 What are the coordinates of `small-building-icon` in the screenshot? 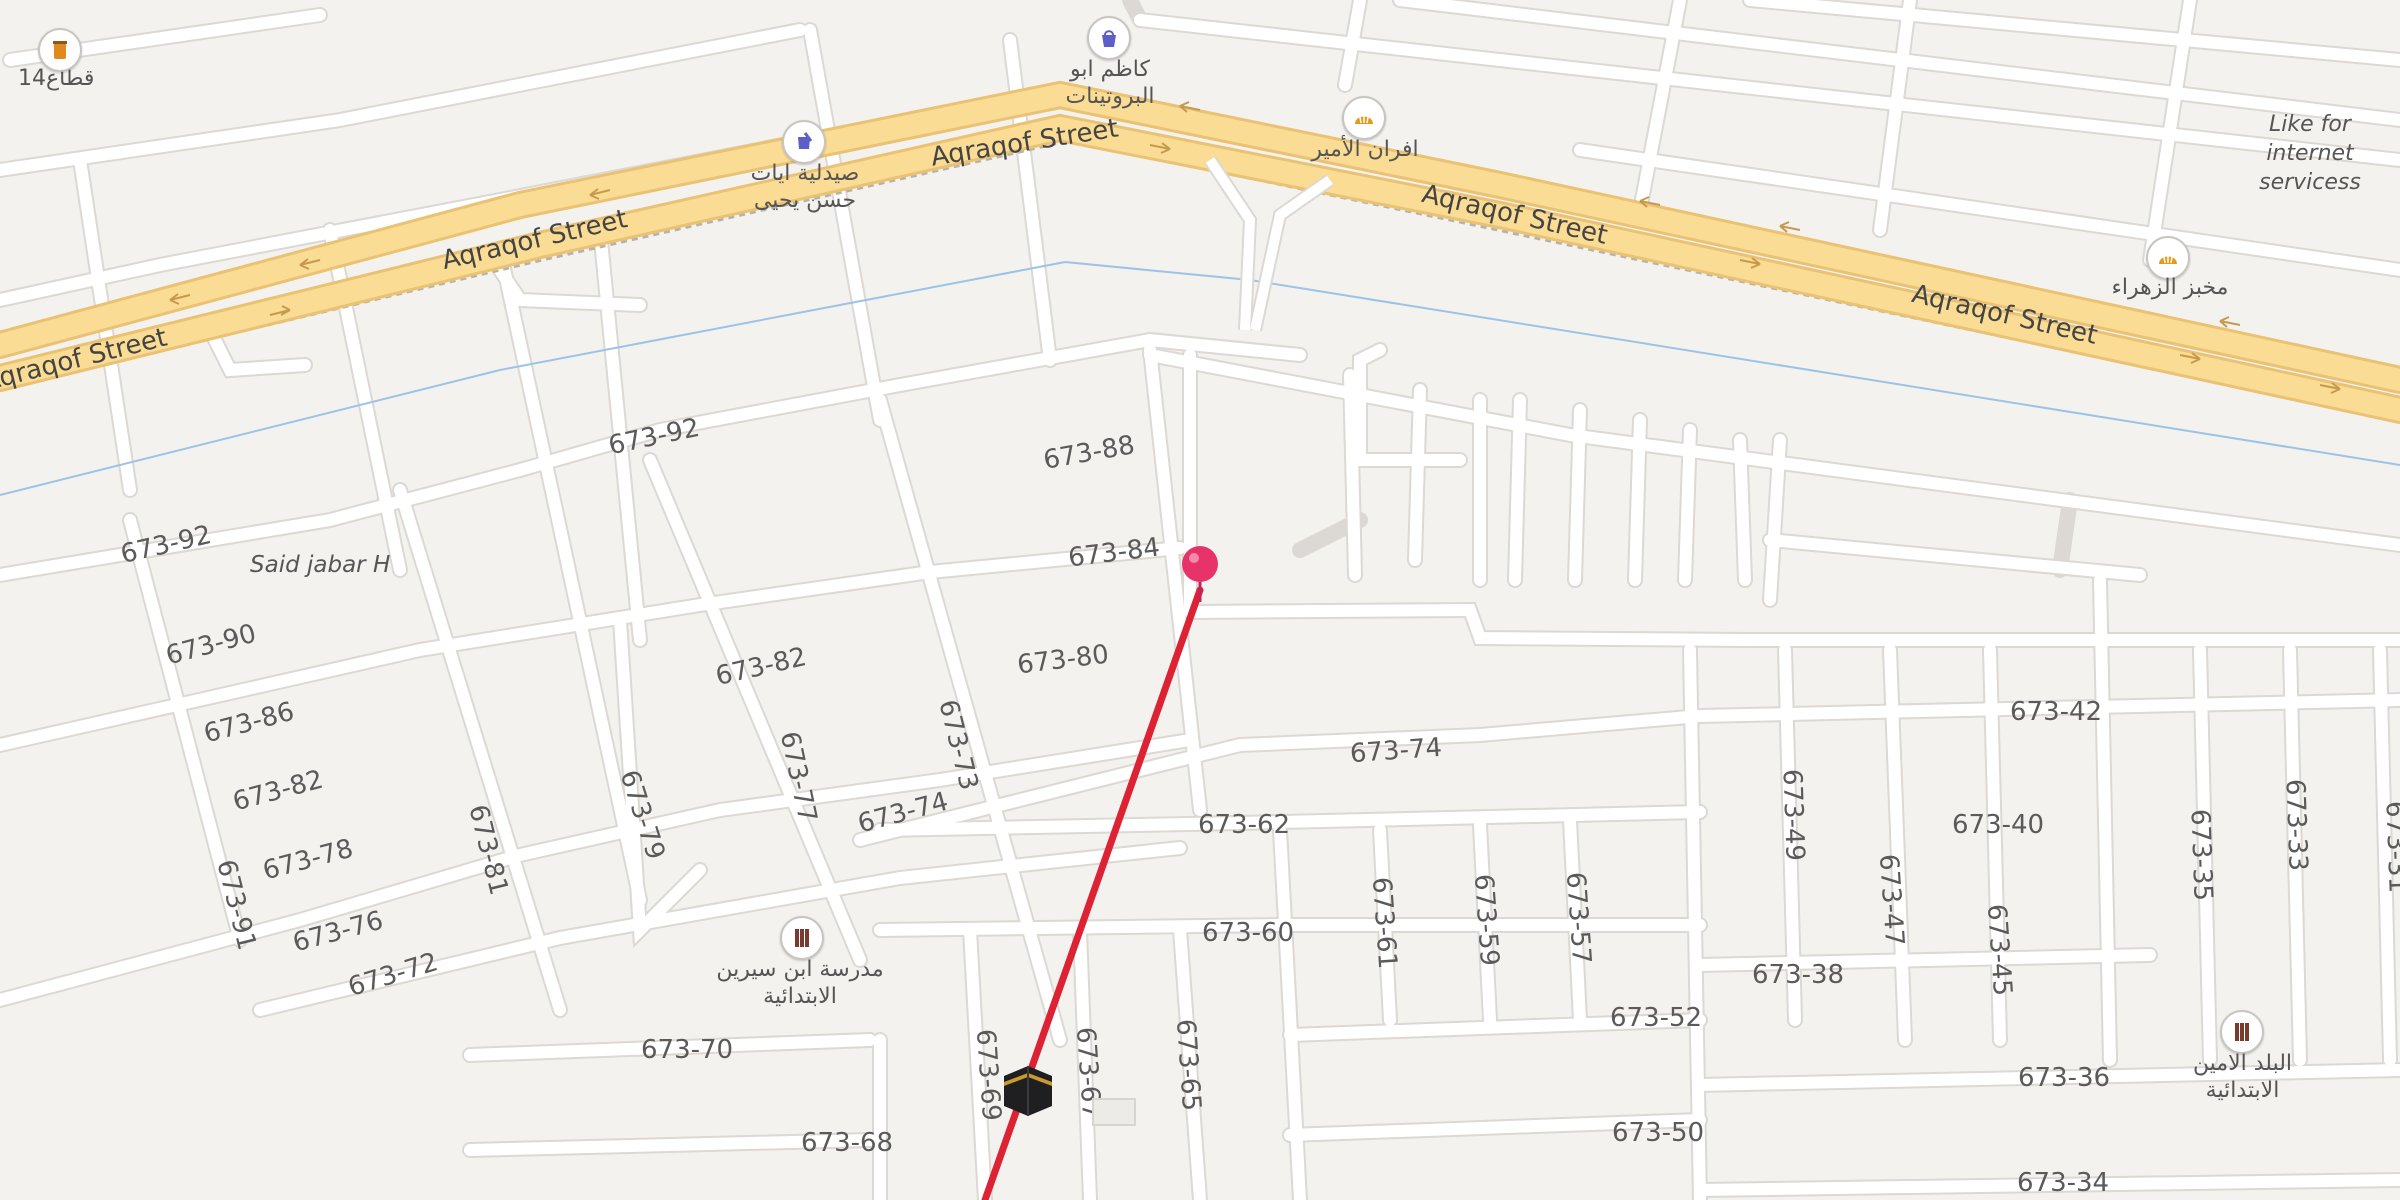 It's located at (1114, 1112).